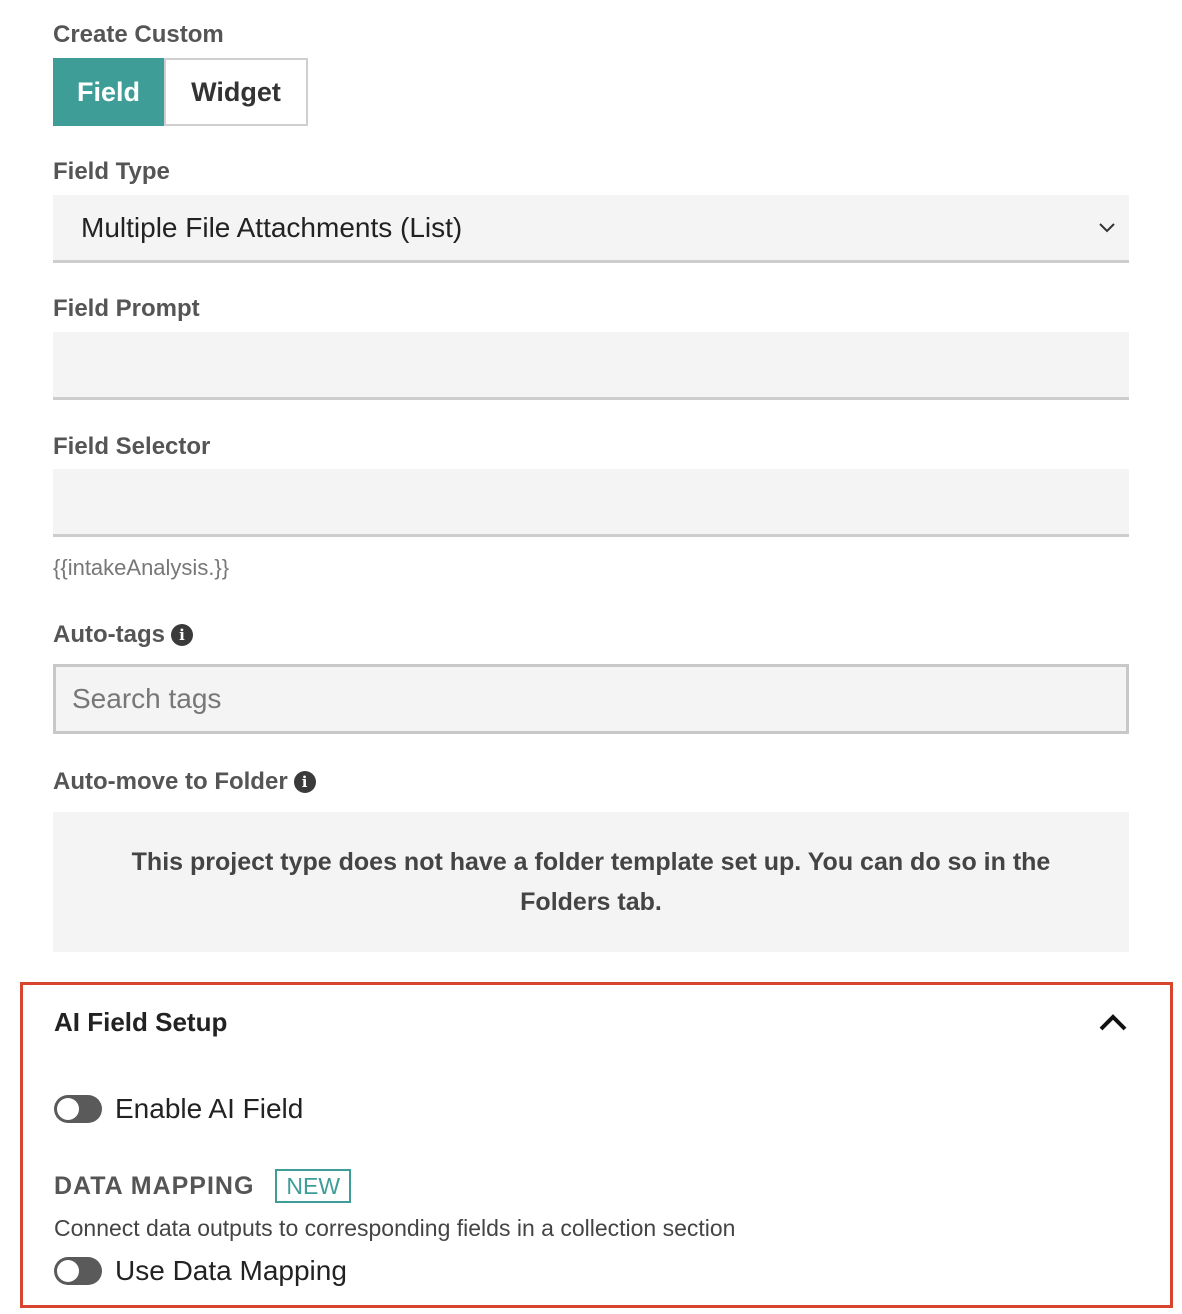 The height and width of the screenshot is (1314, 1182). Describe the element at coordinates (591, 503) in the screenshot. I see `field-selector-input` at that location.